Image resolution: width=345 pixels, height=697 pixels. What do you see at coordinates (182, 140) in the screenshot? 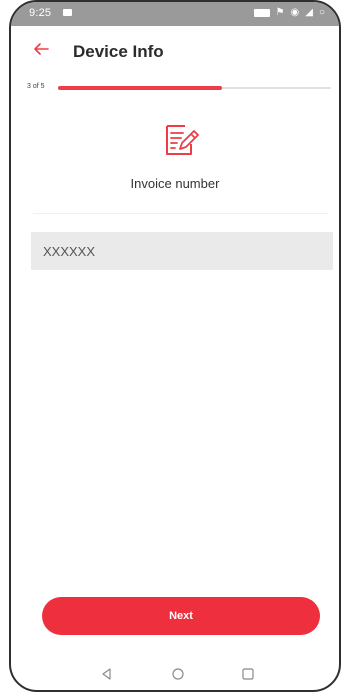
I see `document-edit-icon` at bounding box center [182, 140].